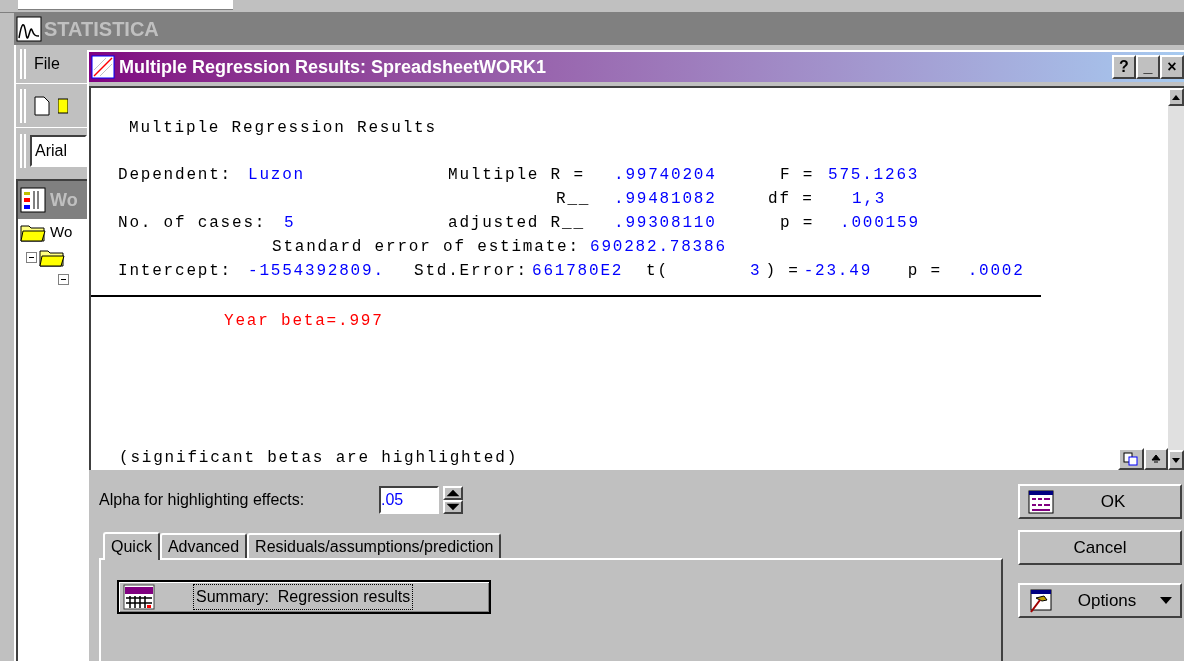 This screenshot has width=1184, height=661. Describe the element at coordinates (657, 271) in the screenshot. I see `result-label: t(` at that location.